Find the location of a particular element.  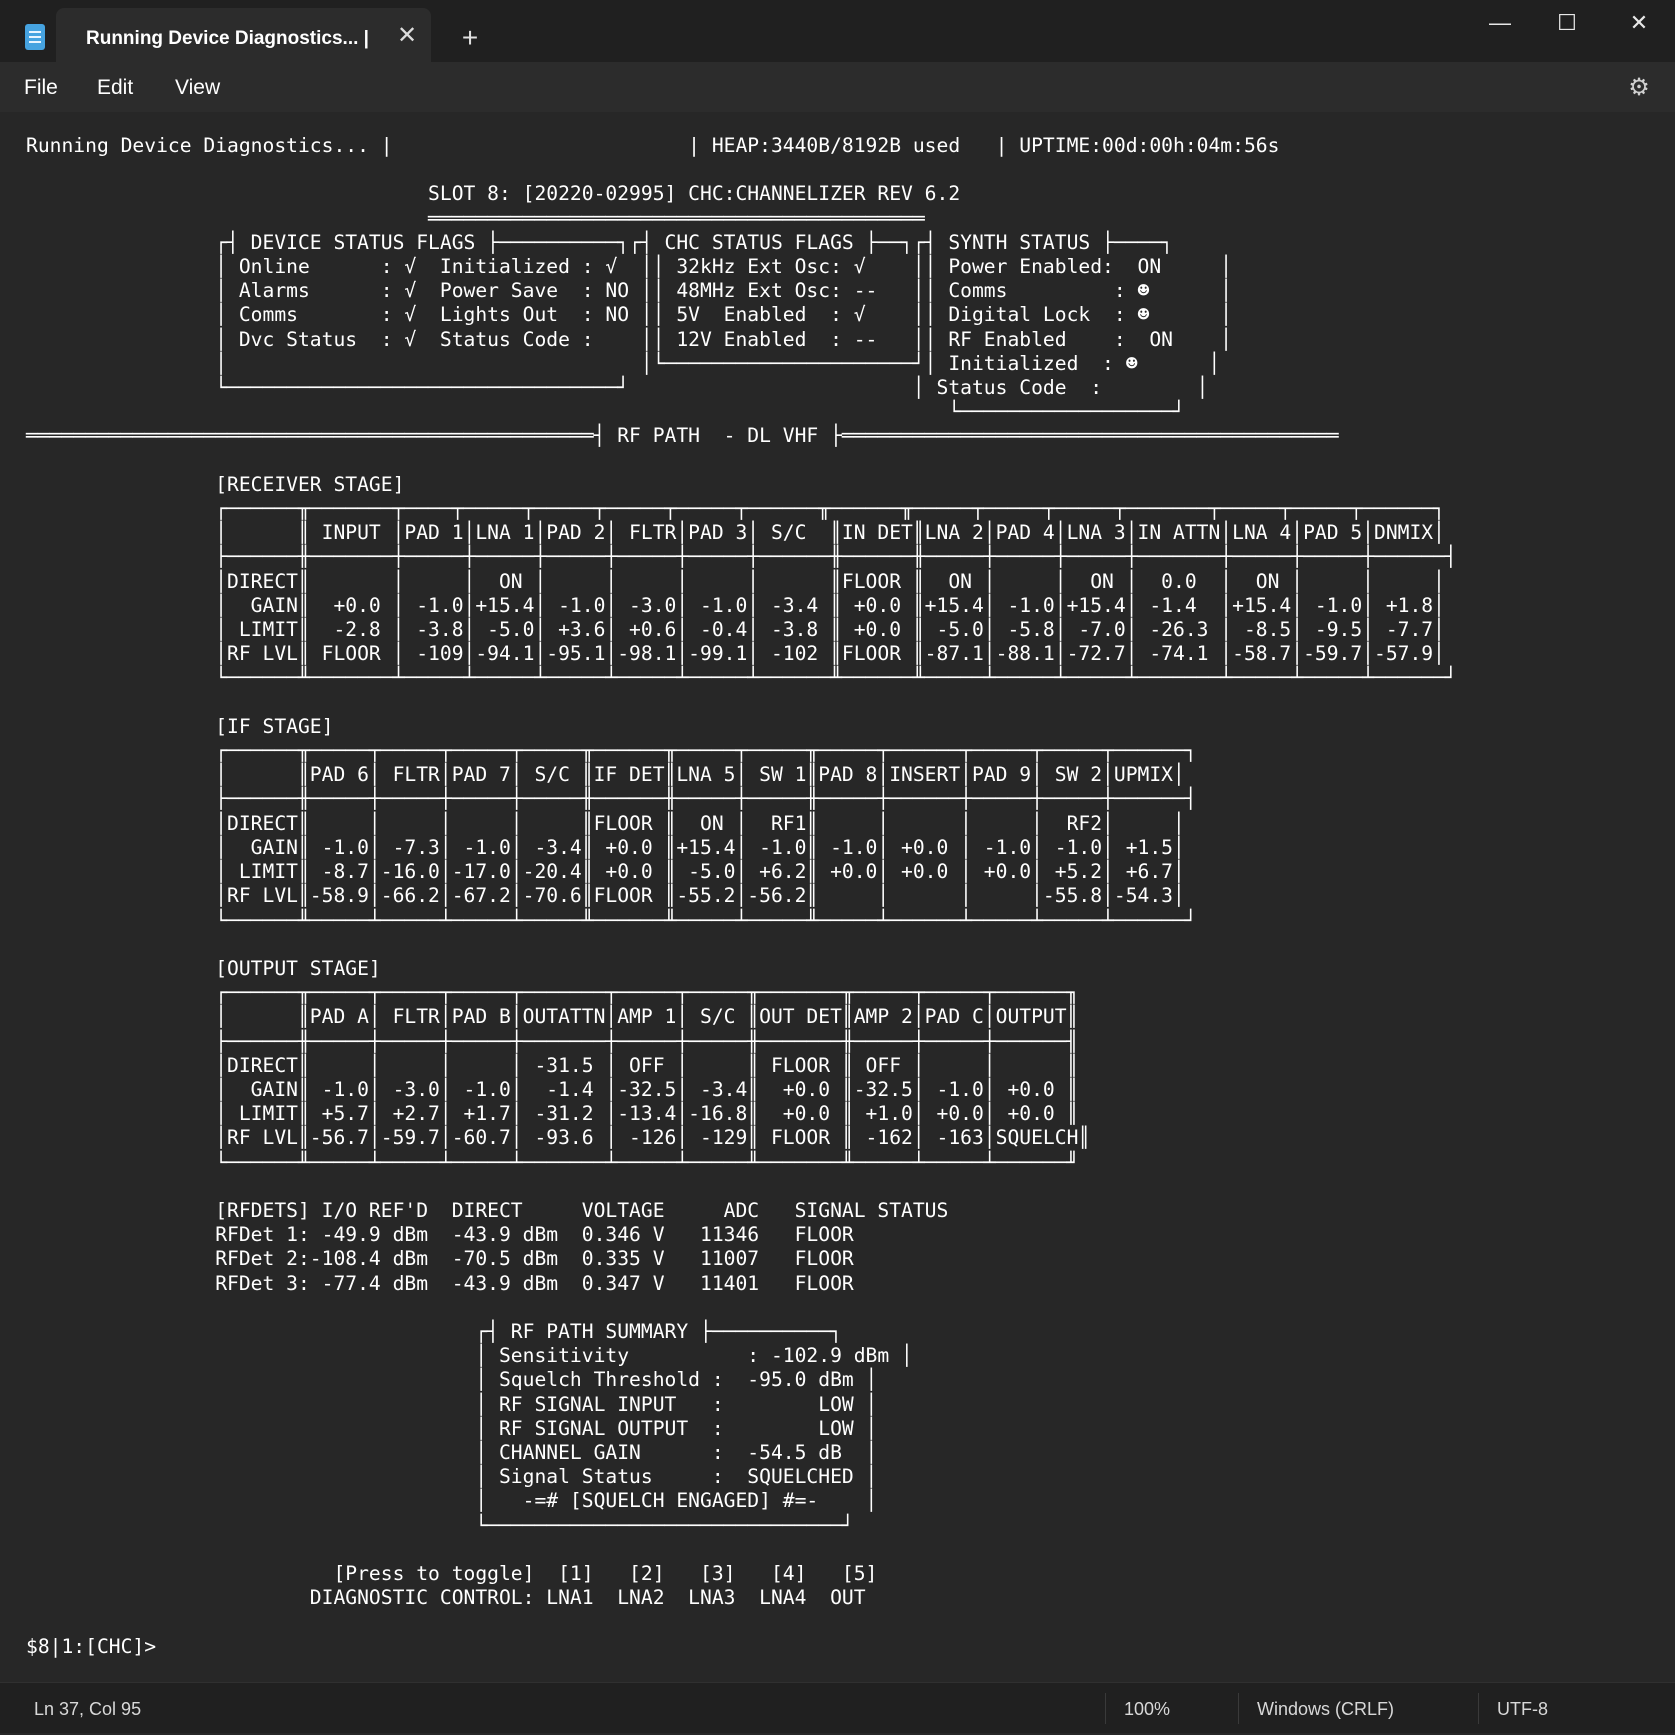

text-line: [RECEIVER STAGE] is located at coordinates (215, 484).